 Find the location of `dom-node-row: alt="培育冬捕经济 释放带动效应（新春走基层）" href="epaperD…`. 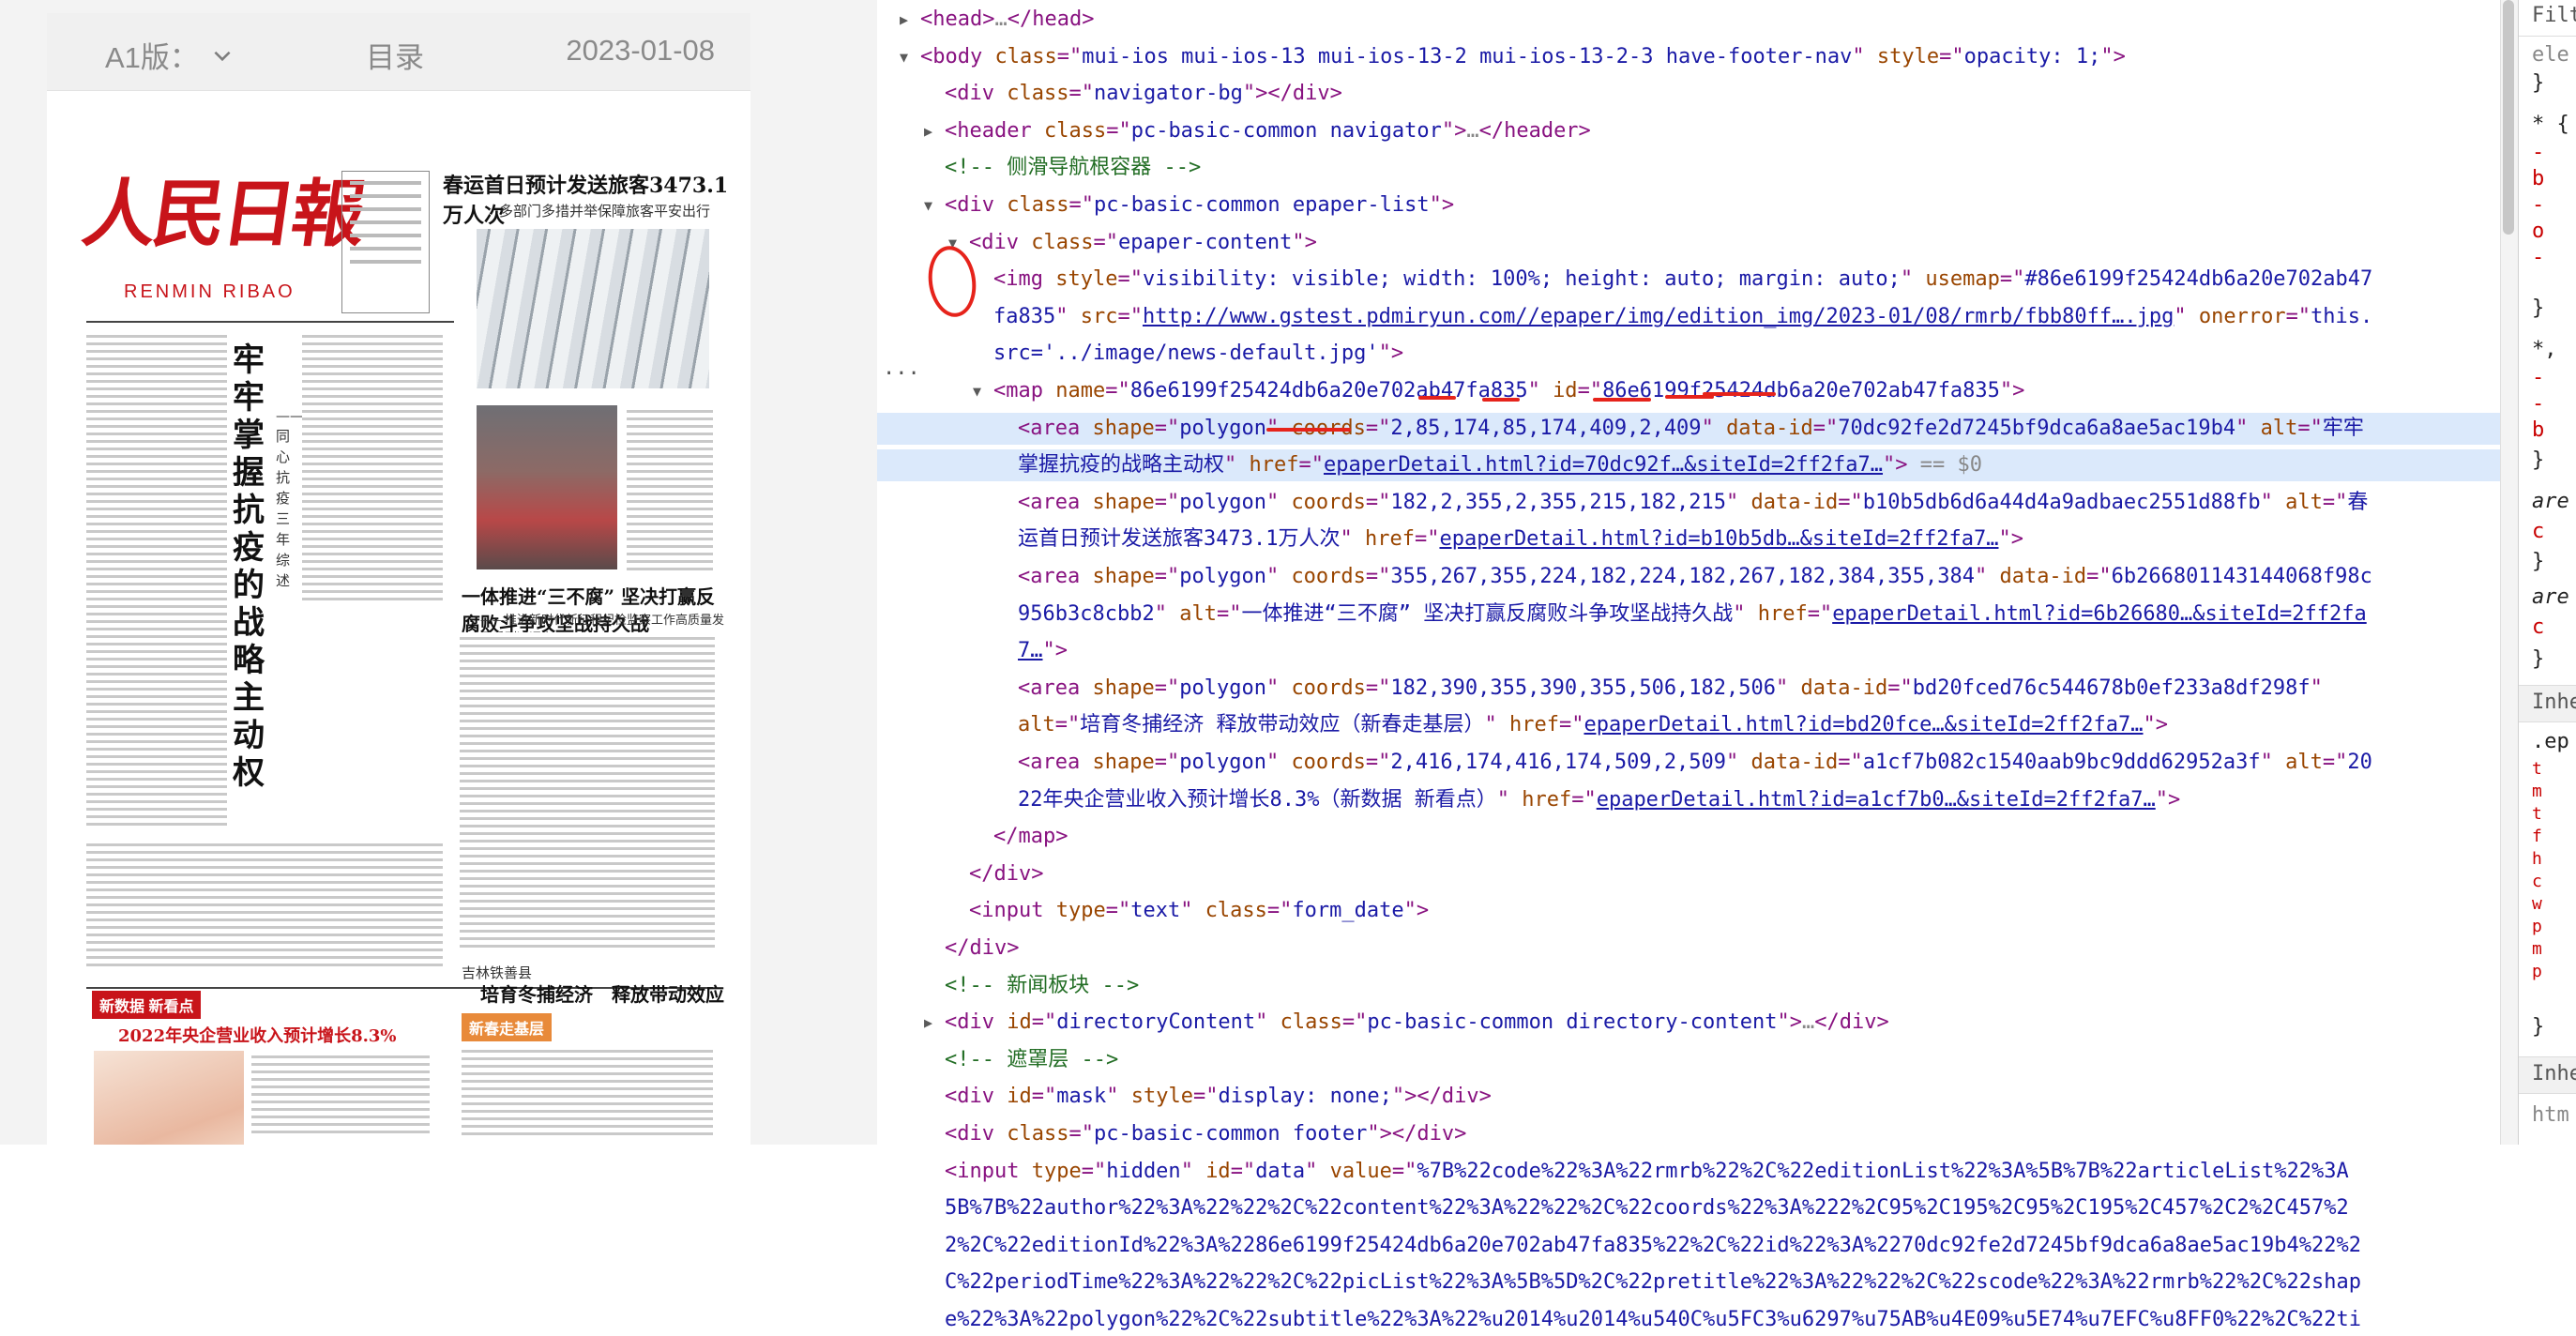

dom-node-row: alt="培育冬捕经济 释放带动效应（新春走基层）" href="epaperD… is located at coordinates (1688, 725).